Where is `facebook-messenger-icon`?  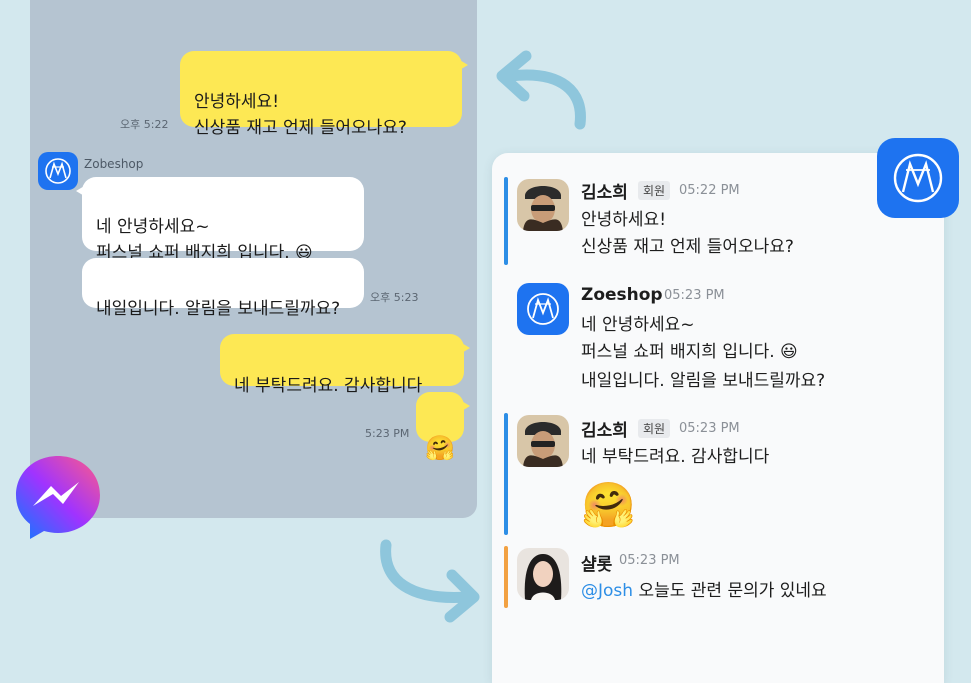
facebook-messenger-icon is located at coordinates (58, 497).